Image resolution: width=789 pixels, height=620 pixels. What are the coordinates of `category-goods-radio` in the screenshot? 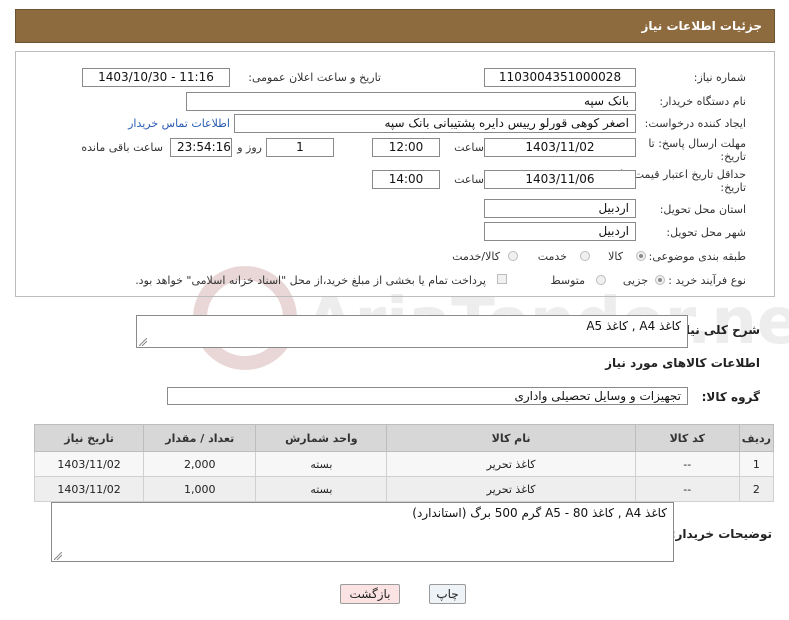 It's located at (641, 256).